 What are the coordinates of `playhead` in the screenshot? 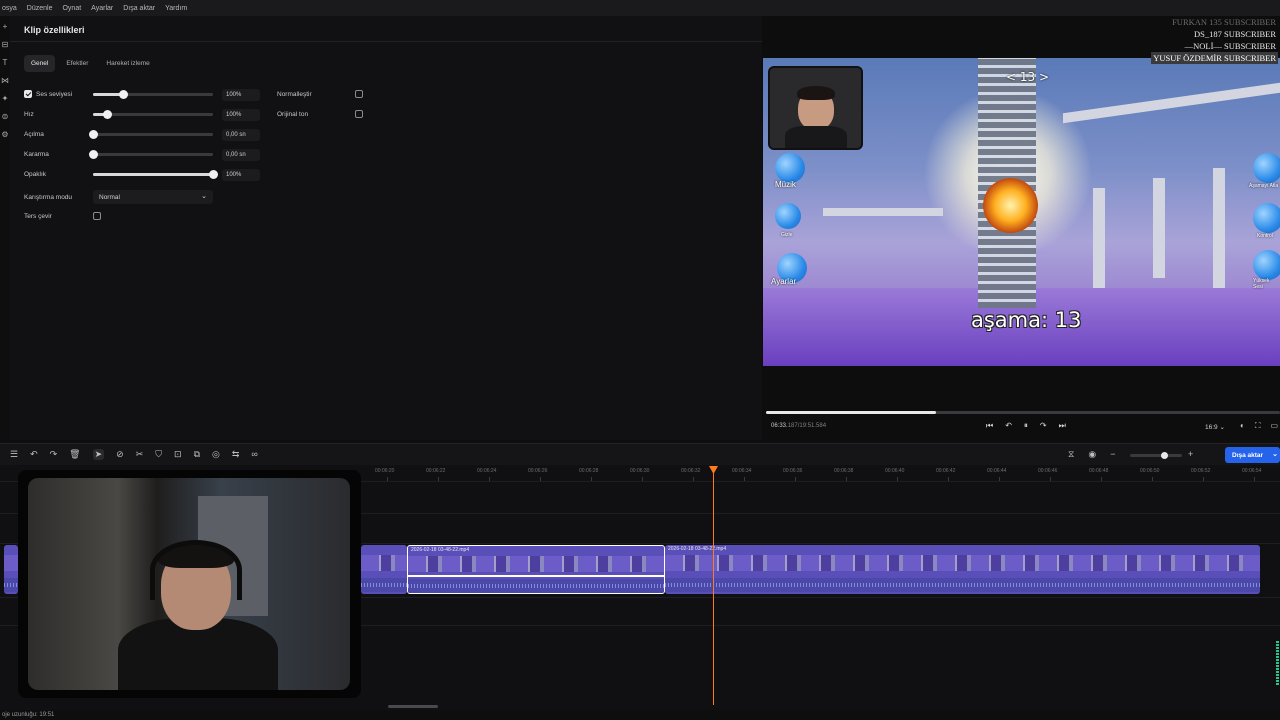 It's located at (713, 586).